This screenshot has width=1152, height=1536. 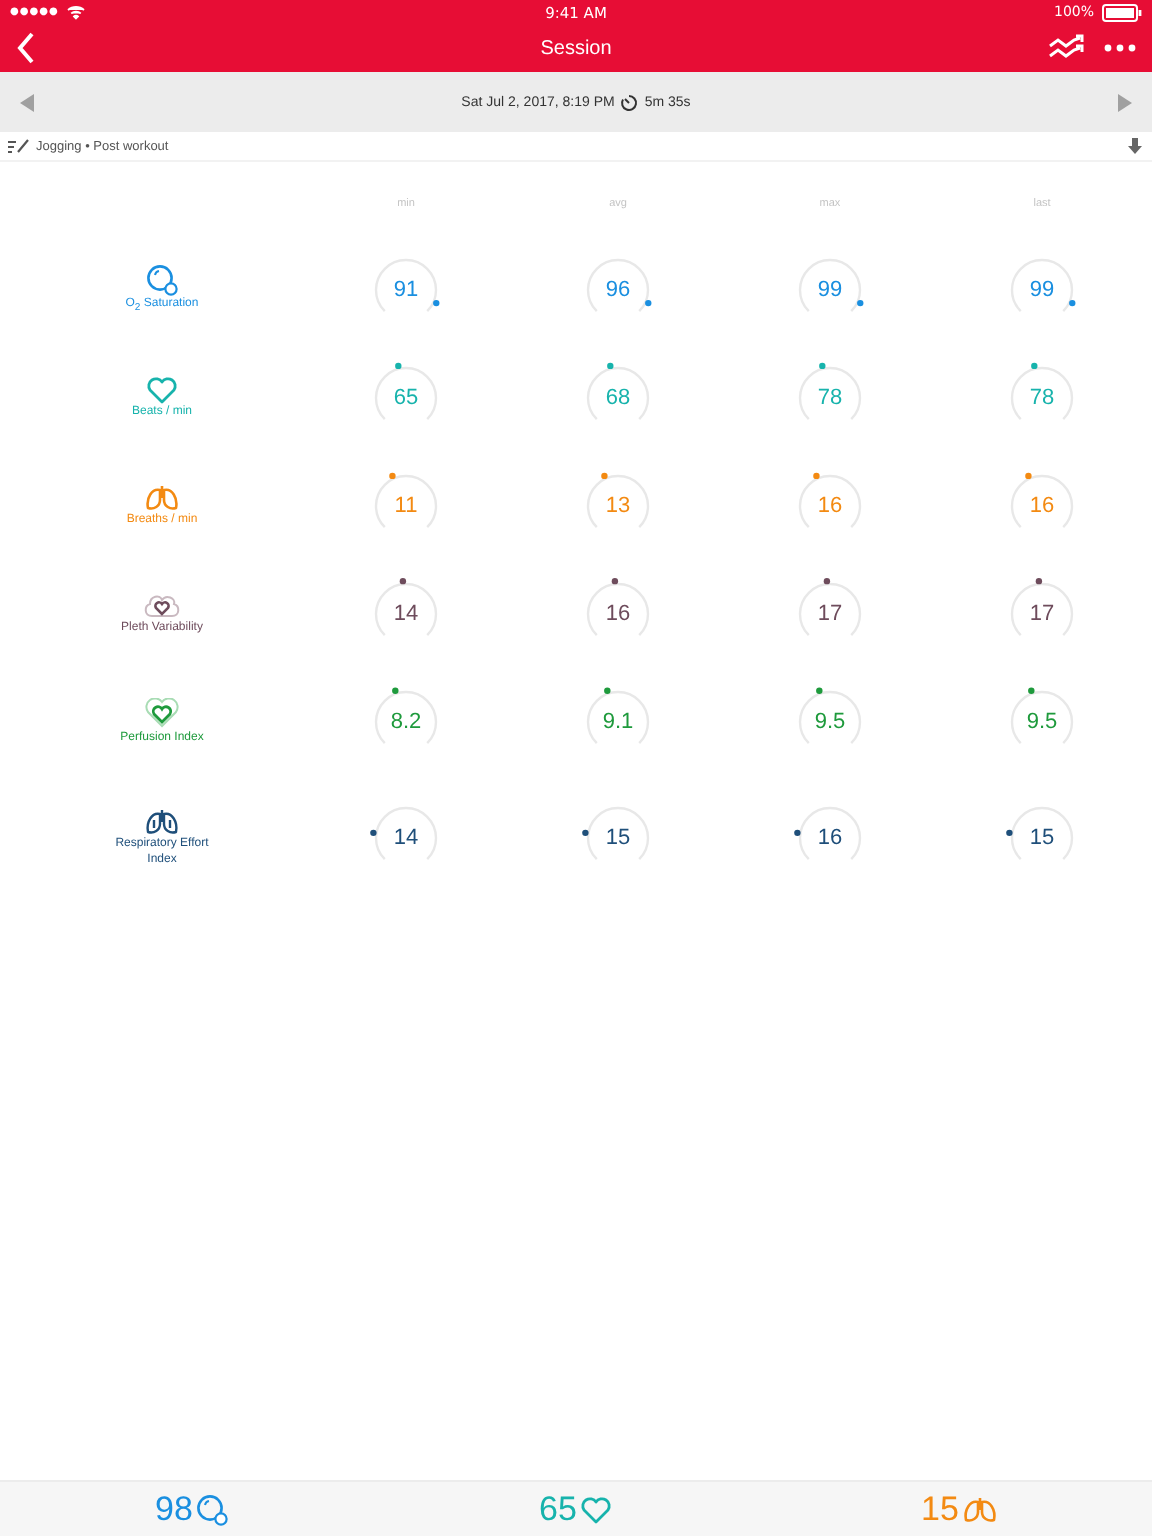 What do you see at coordinates (1066, 48) in the screenshot?
I see `trend-icon` at bounding box center [1066, 48].